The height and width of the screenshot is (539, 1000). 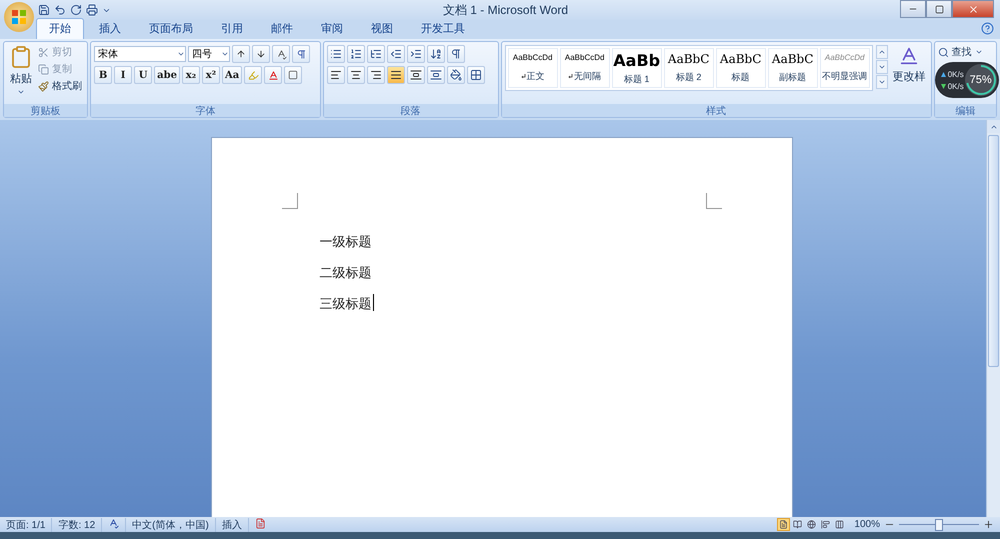 I want to click on proofing-icon, so click(x=114, y=523).